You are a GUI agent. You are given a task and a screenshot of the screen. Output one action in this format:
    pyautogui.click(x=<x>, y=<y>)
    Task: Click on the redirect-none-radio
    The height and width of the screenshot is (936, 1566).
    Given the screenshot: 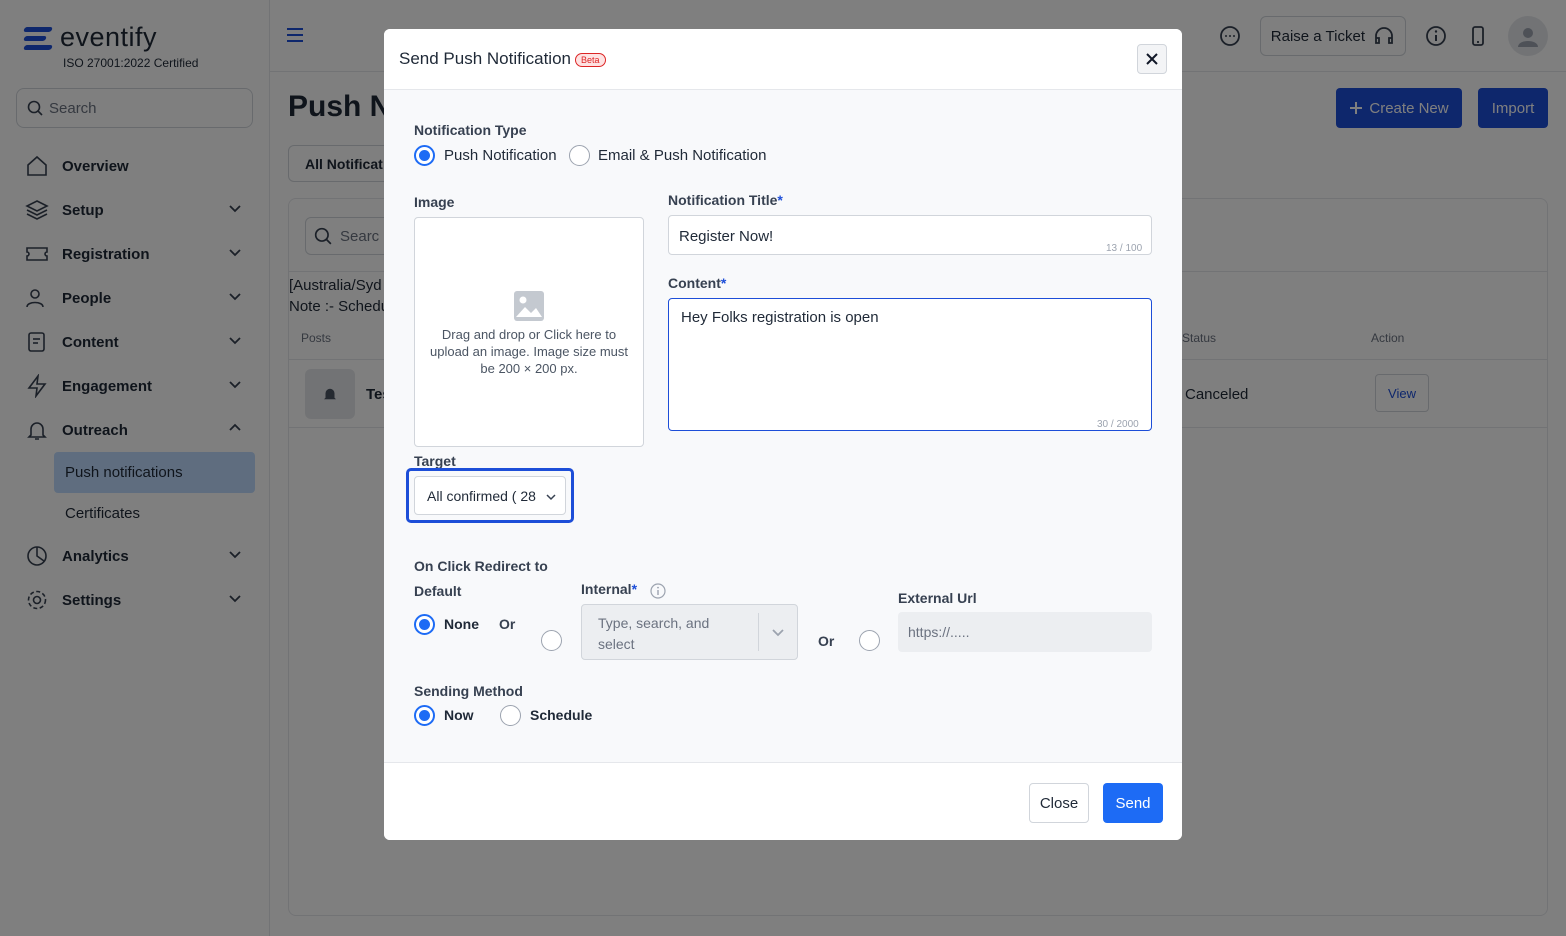 What is the action you would take?
    pyautogui.click(x=424, y=624)
    